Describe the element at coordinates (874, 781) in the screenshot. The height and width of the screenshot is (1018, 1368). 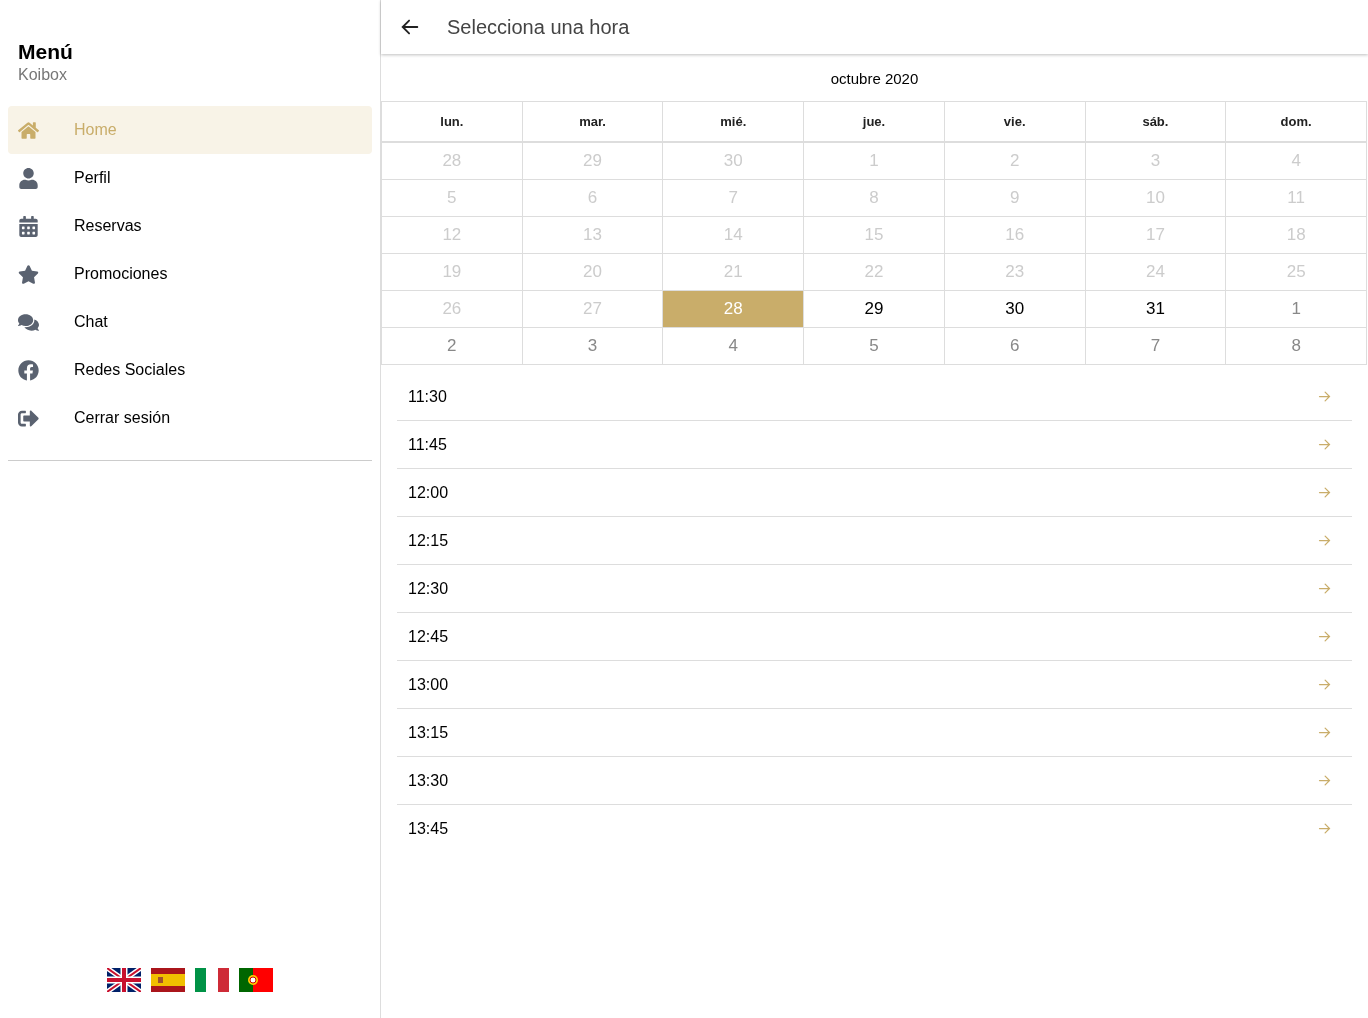
I see `time-slot: 13:30` at that location.